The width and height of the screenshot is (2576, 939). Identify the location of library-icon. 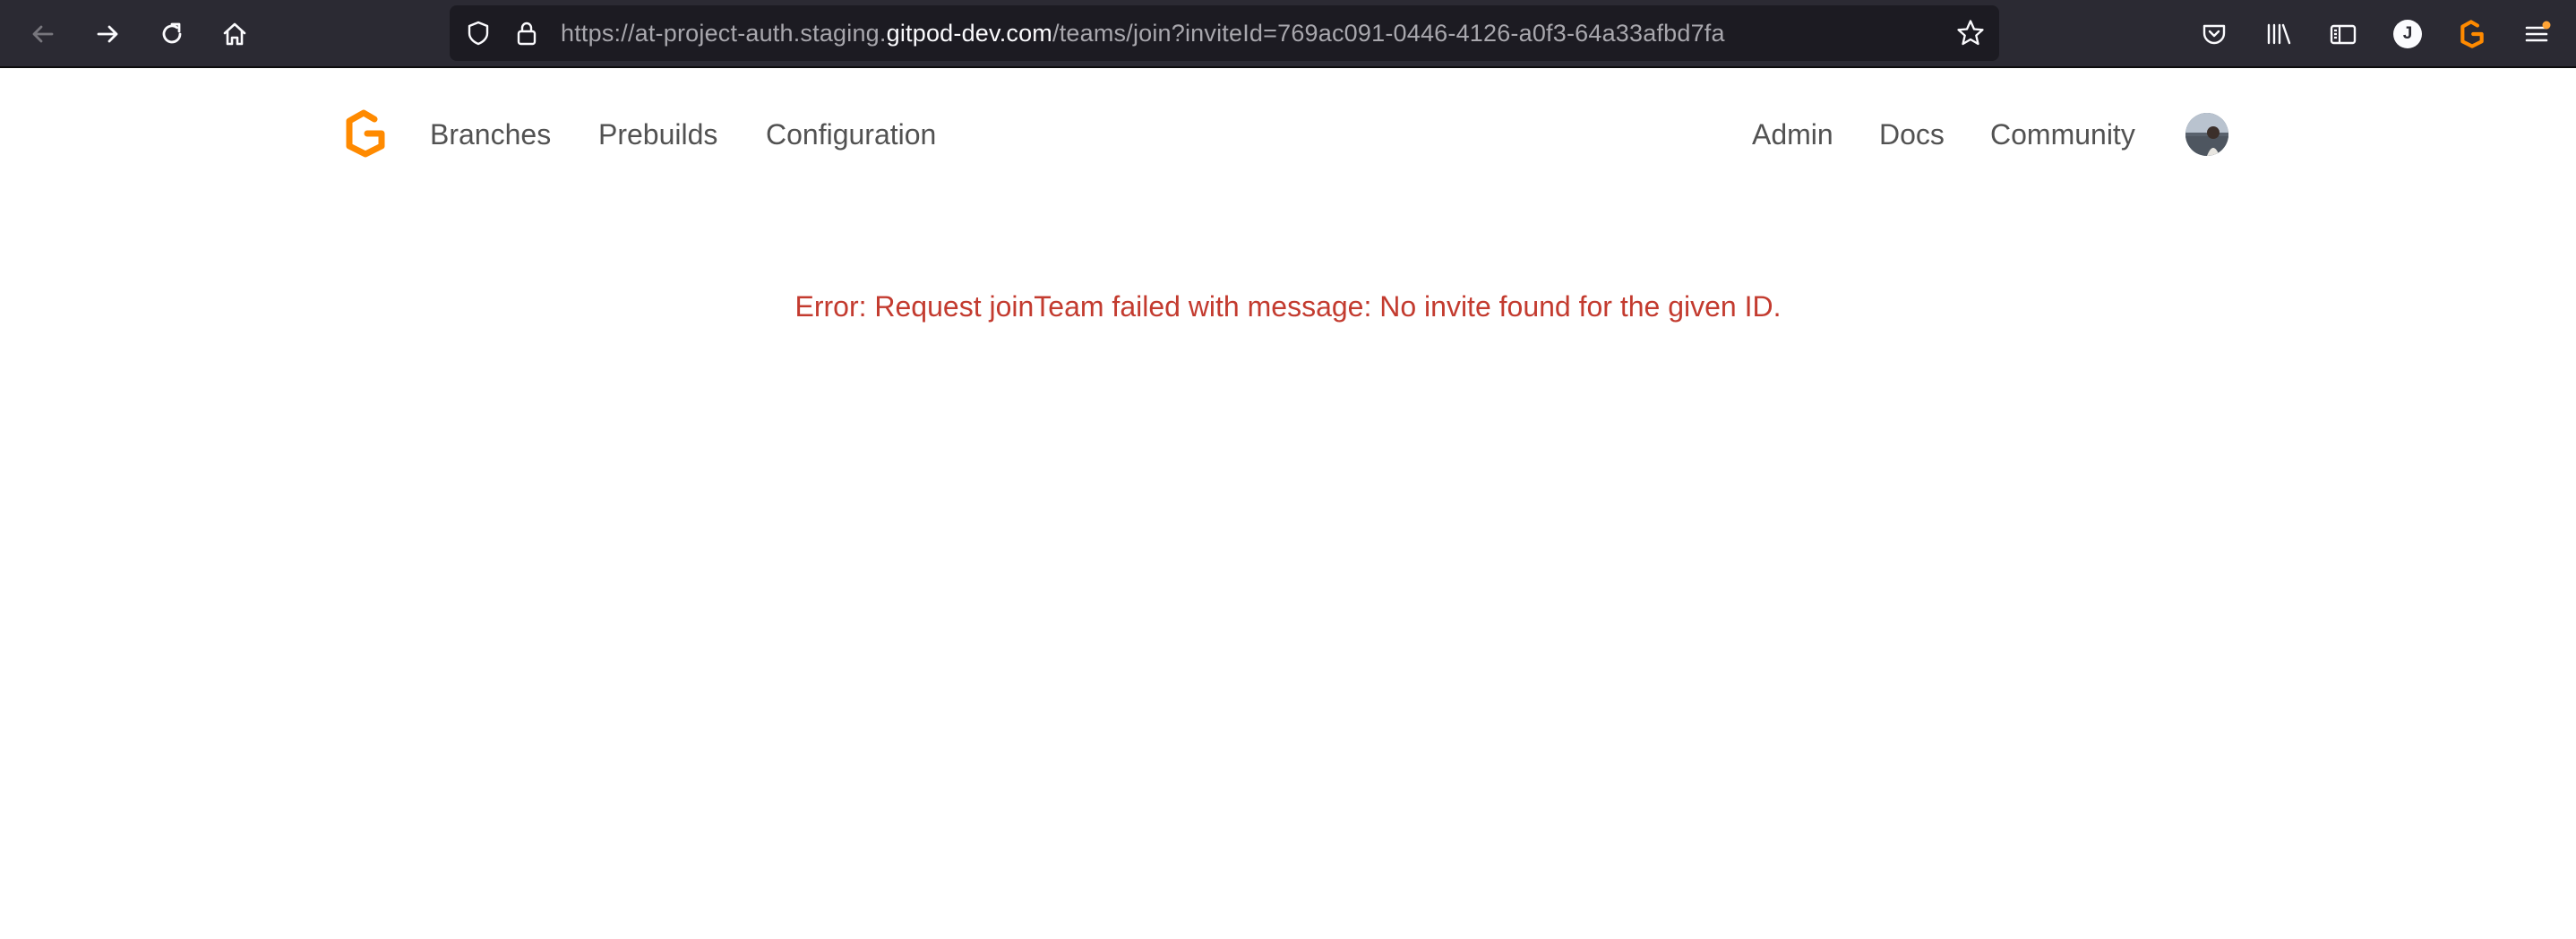
(2279, 34).